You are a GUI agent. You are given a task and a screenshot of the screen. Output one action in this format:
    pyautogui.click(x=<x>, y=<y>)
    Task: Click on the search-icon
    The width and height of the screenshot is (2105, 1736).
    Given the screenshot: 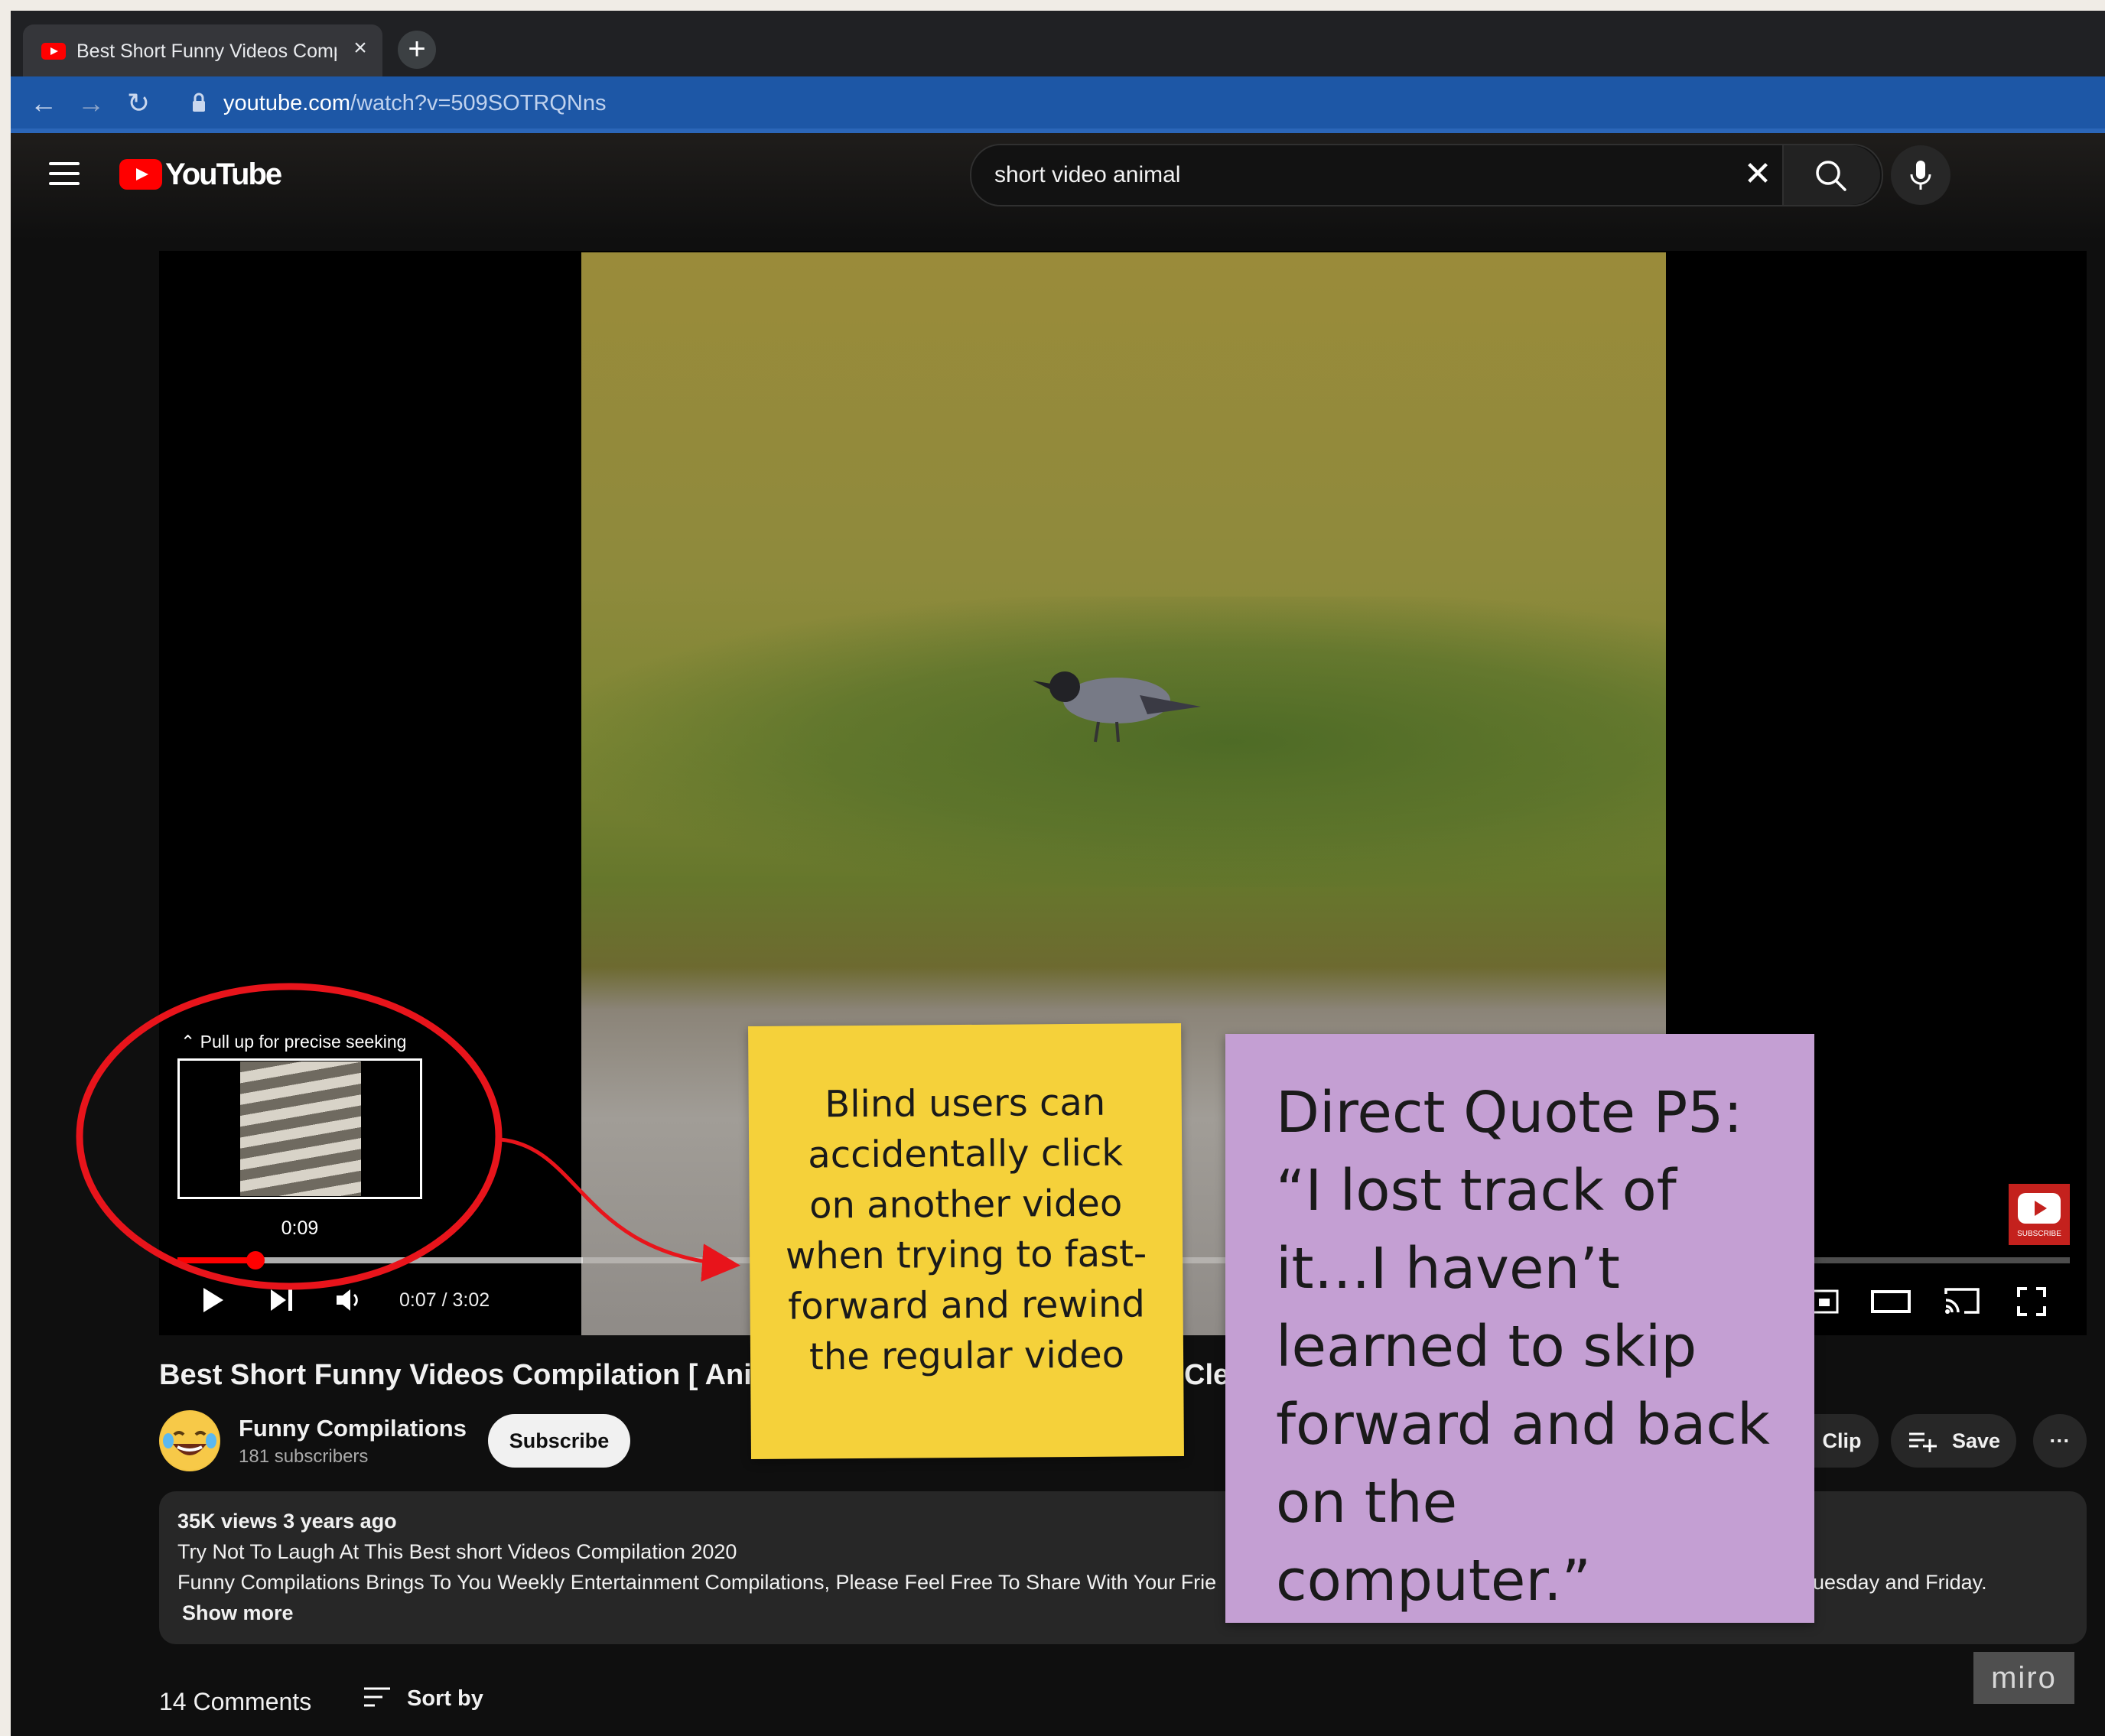 What is the action you would take?
    pyautogui.click(x=1831, y=176)
    